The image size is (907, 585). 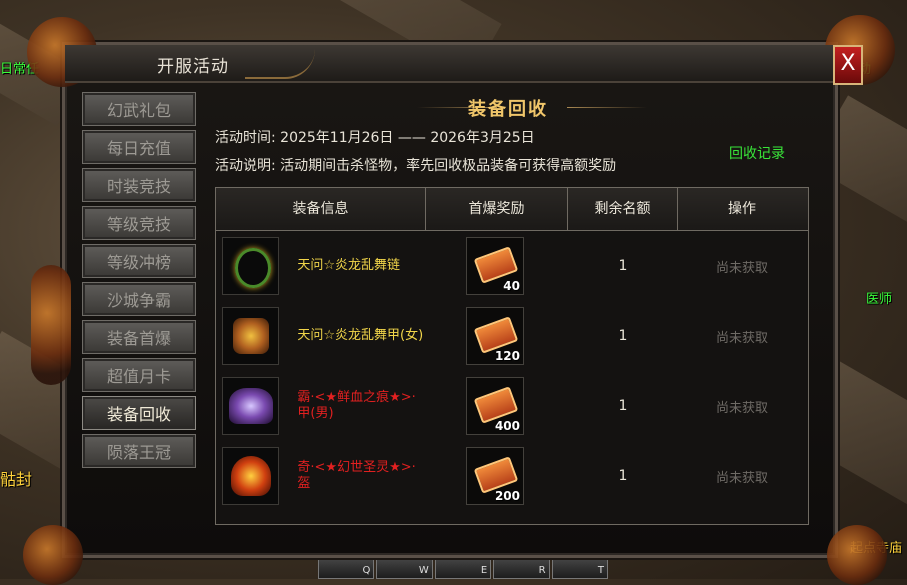 I want to click on skill-bar: Q W E R T, so click(x=463, y=567).